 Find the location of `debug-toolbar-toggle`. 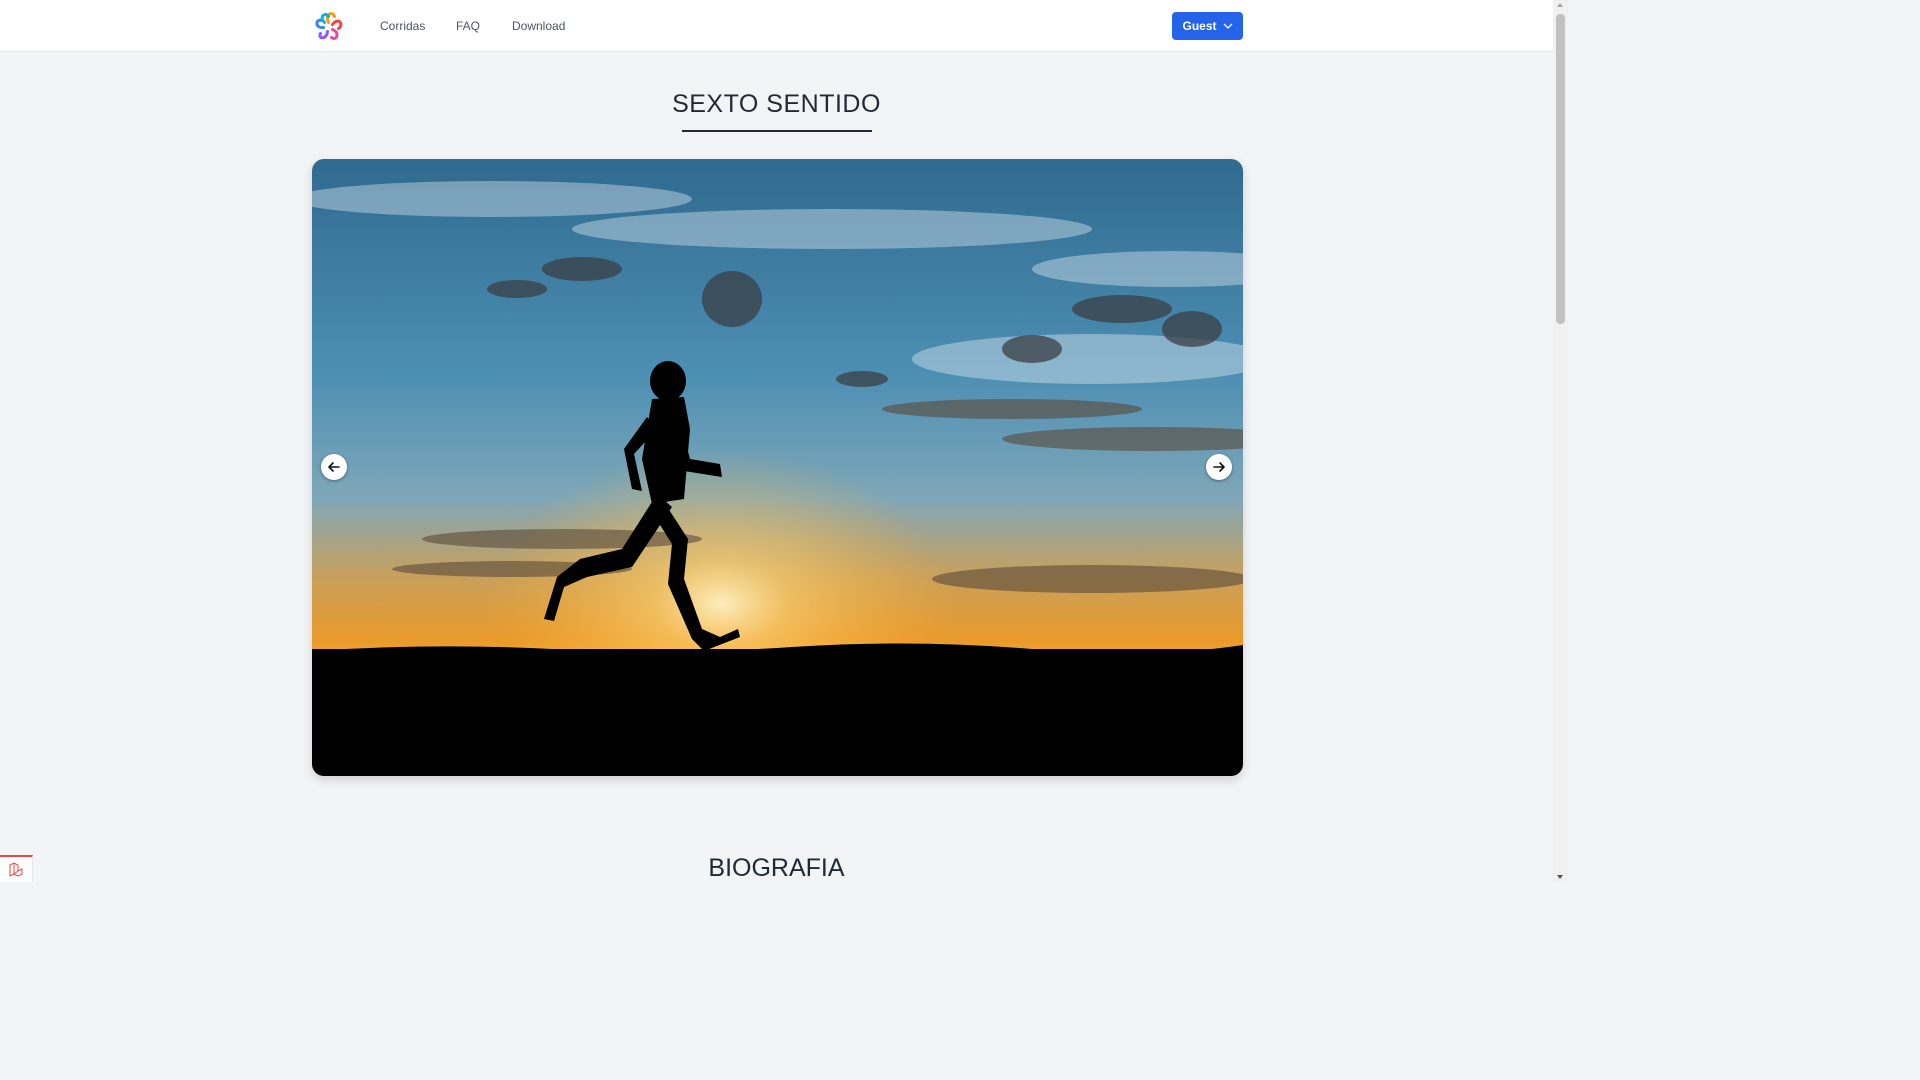

debug-toolbar-toggle is located at coordinates (16, 868).